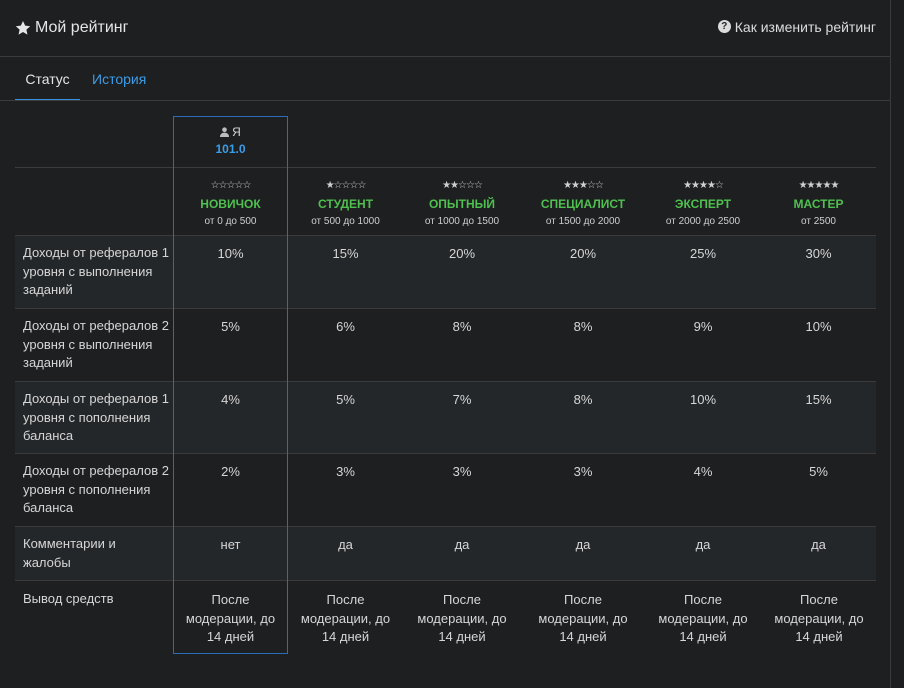 The image size is (904, 688). What do you see at coordinates (345, 221) in the screenshot?
I see `level-range: от 500 до 1000` at bounding box center [345, 221].